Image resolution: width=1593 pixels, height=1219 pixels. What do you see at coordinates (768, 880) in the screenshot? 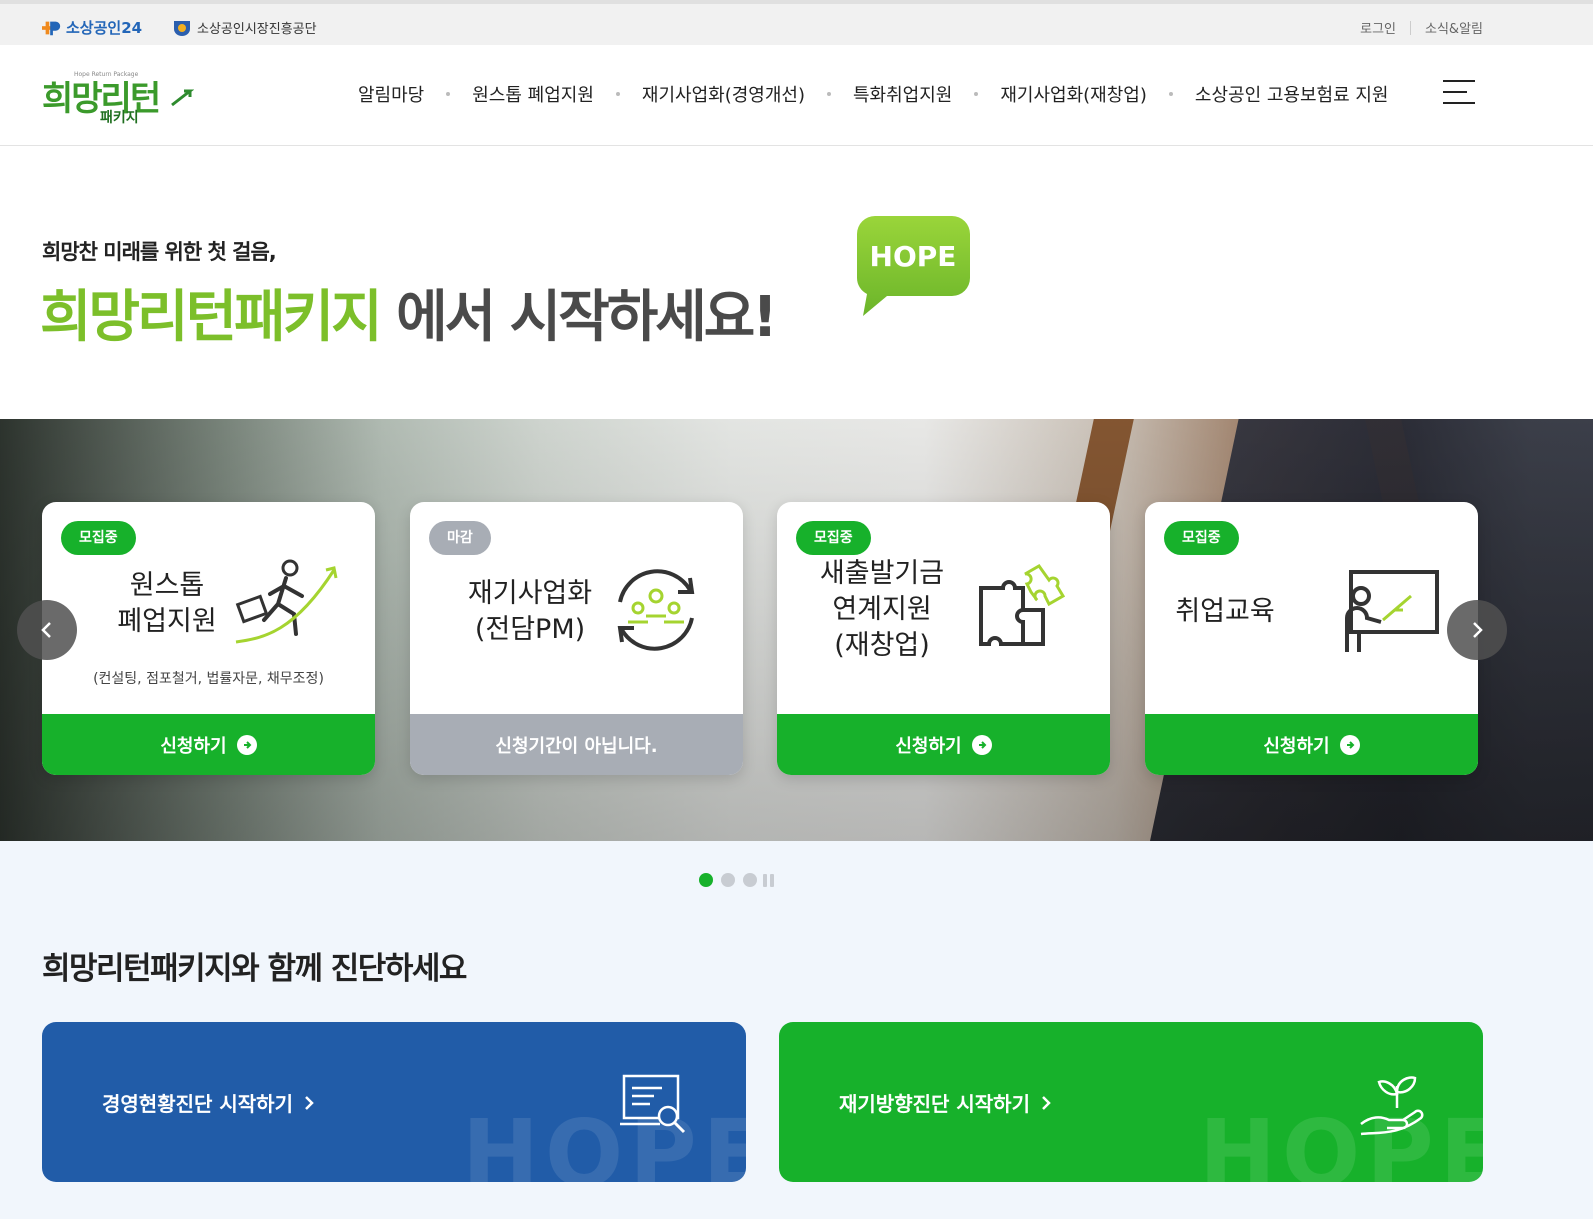
I see `pause-icon` at bounding box center [768, 880].